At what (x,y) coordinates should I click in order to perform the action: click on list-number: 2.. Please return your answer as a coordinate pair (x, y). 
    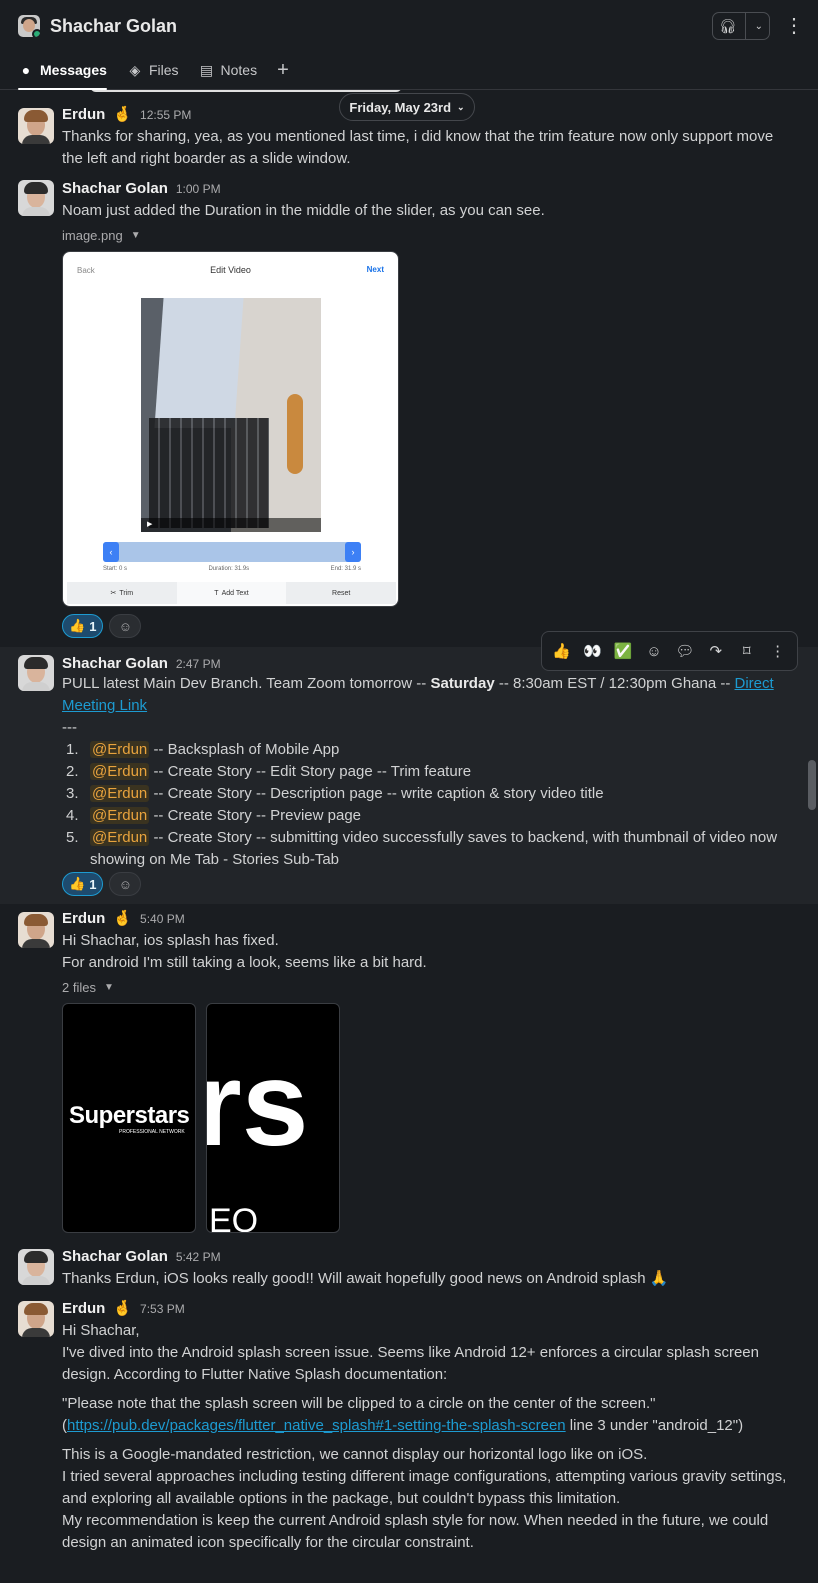
    Looking at the image, I should click on (72, 771).